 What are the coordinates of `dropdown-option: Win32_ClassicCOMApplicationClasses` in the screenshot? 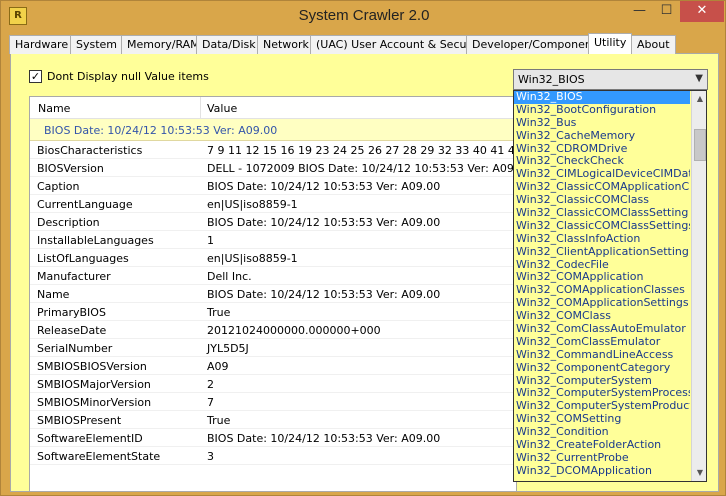 It's located at (602, 187).